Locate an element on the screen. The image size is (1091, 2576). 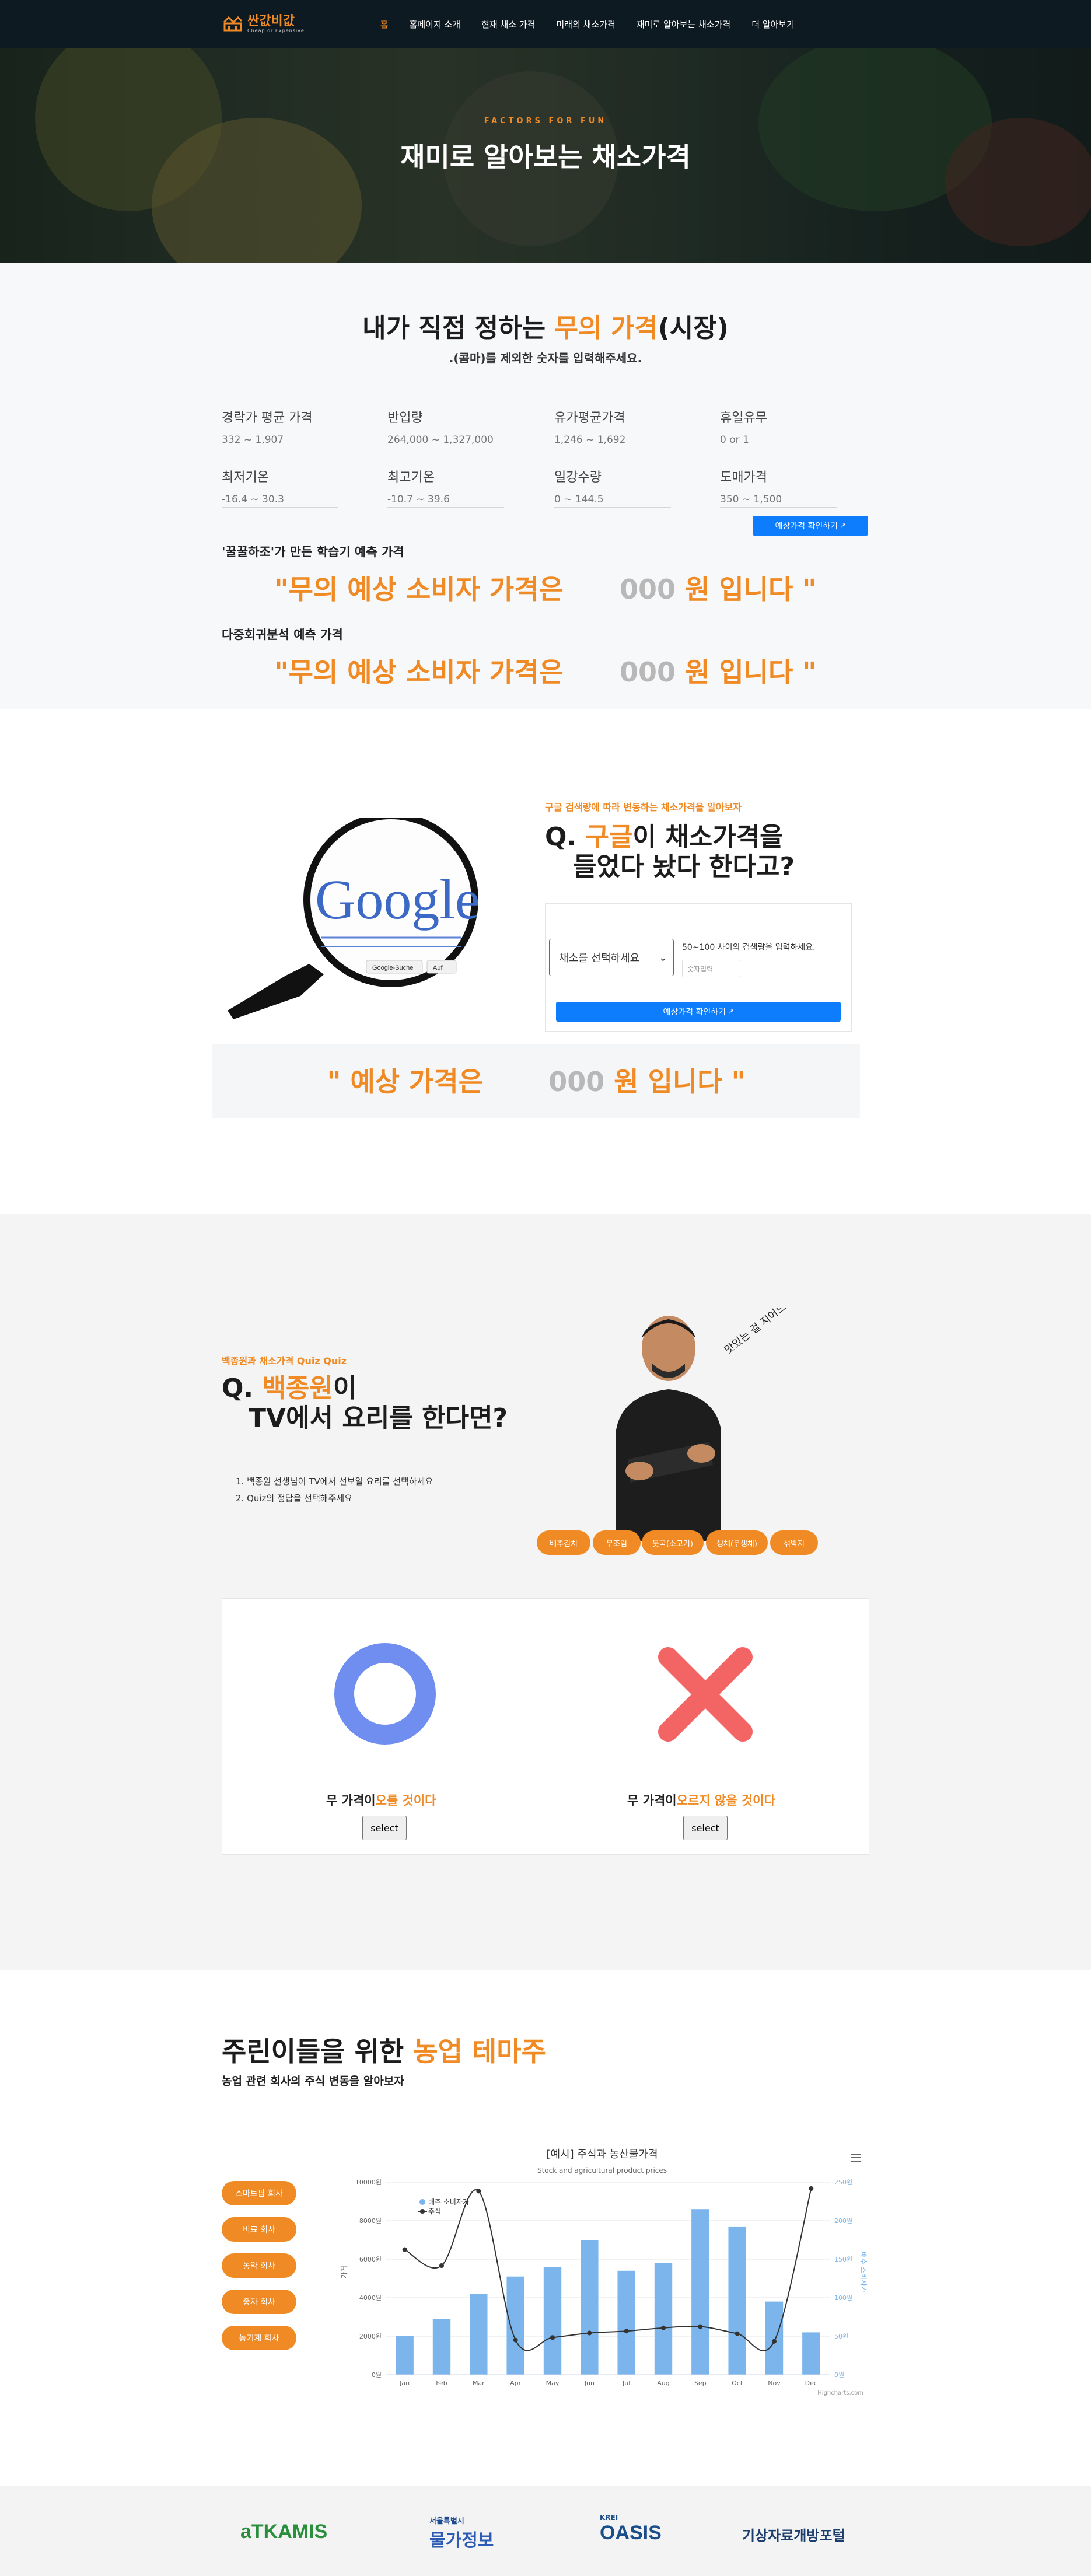
max-temp-input is located at coordinates (445, 499).